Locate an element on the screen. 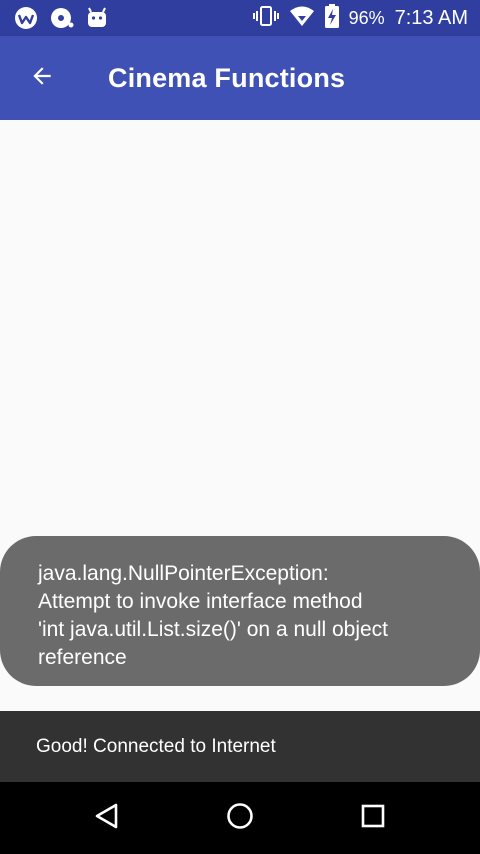  page-title: Cinema Functions is located at coordinates (227, 78).